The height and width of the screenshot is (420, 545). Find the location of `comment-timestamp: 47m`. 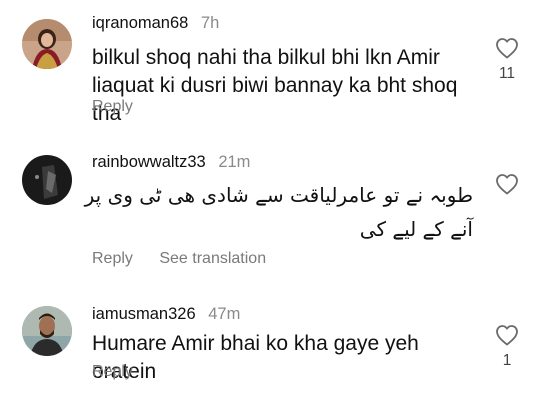

comment-timestamp: 47m is located at coordinates (224, 314).